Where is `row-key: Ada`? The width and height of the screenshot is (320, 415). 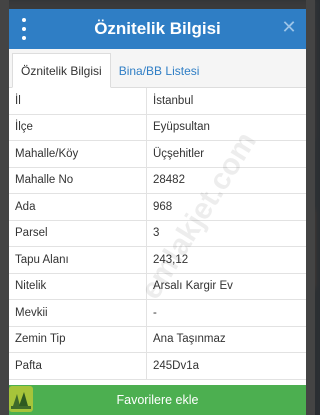
row-key: Ada is located at coordinates (78, 207).